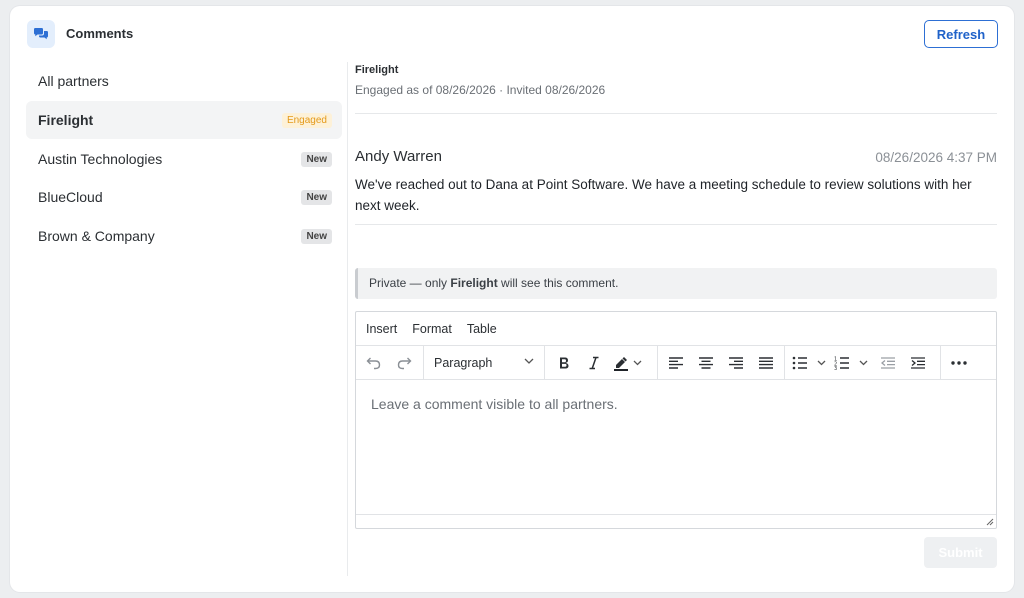 This screenshot has width=1024, height=598. Describe the element at coordinates (184, 236) in the screenshot. I see `sidebar-item-brown-company: Brown & Company New` at that location.